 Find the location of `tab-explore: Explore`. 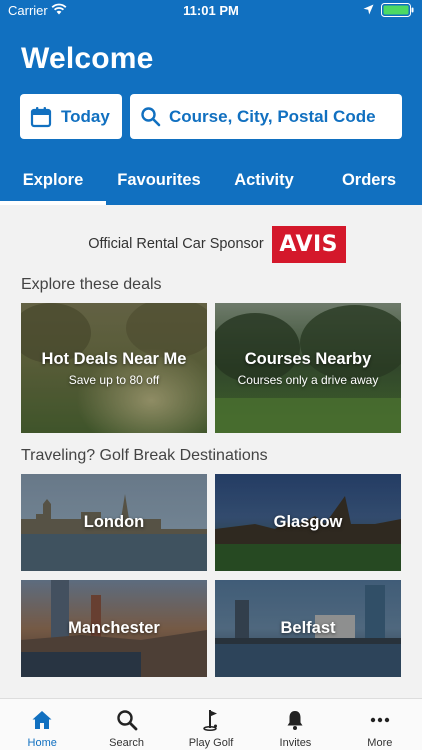

tab-explore: Explore is located at coordinates (53, 181).